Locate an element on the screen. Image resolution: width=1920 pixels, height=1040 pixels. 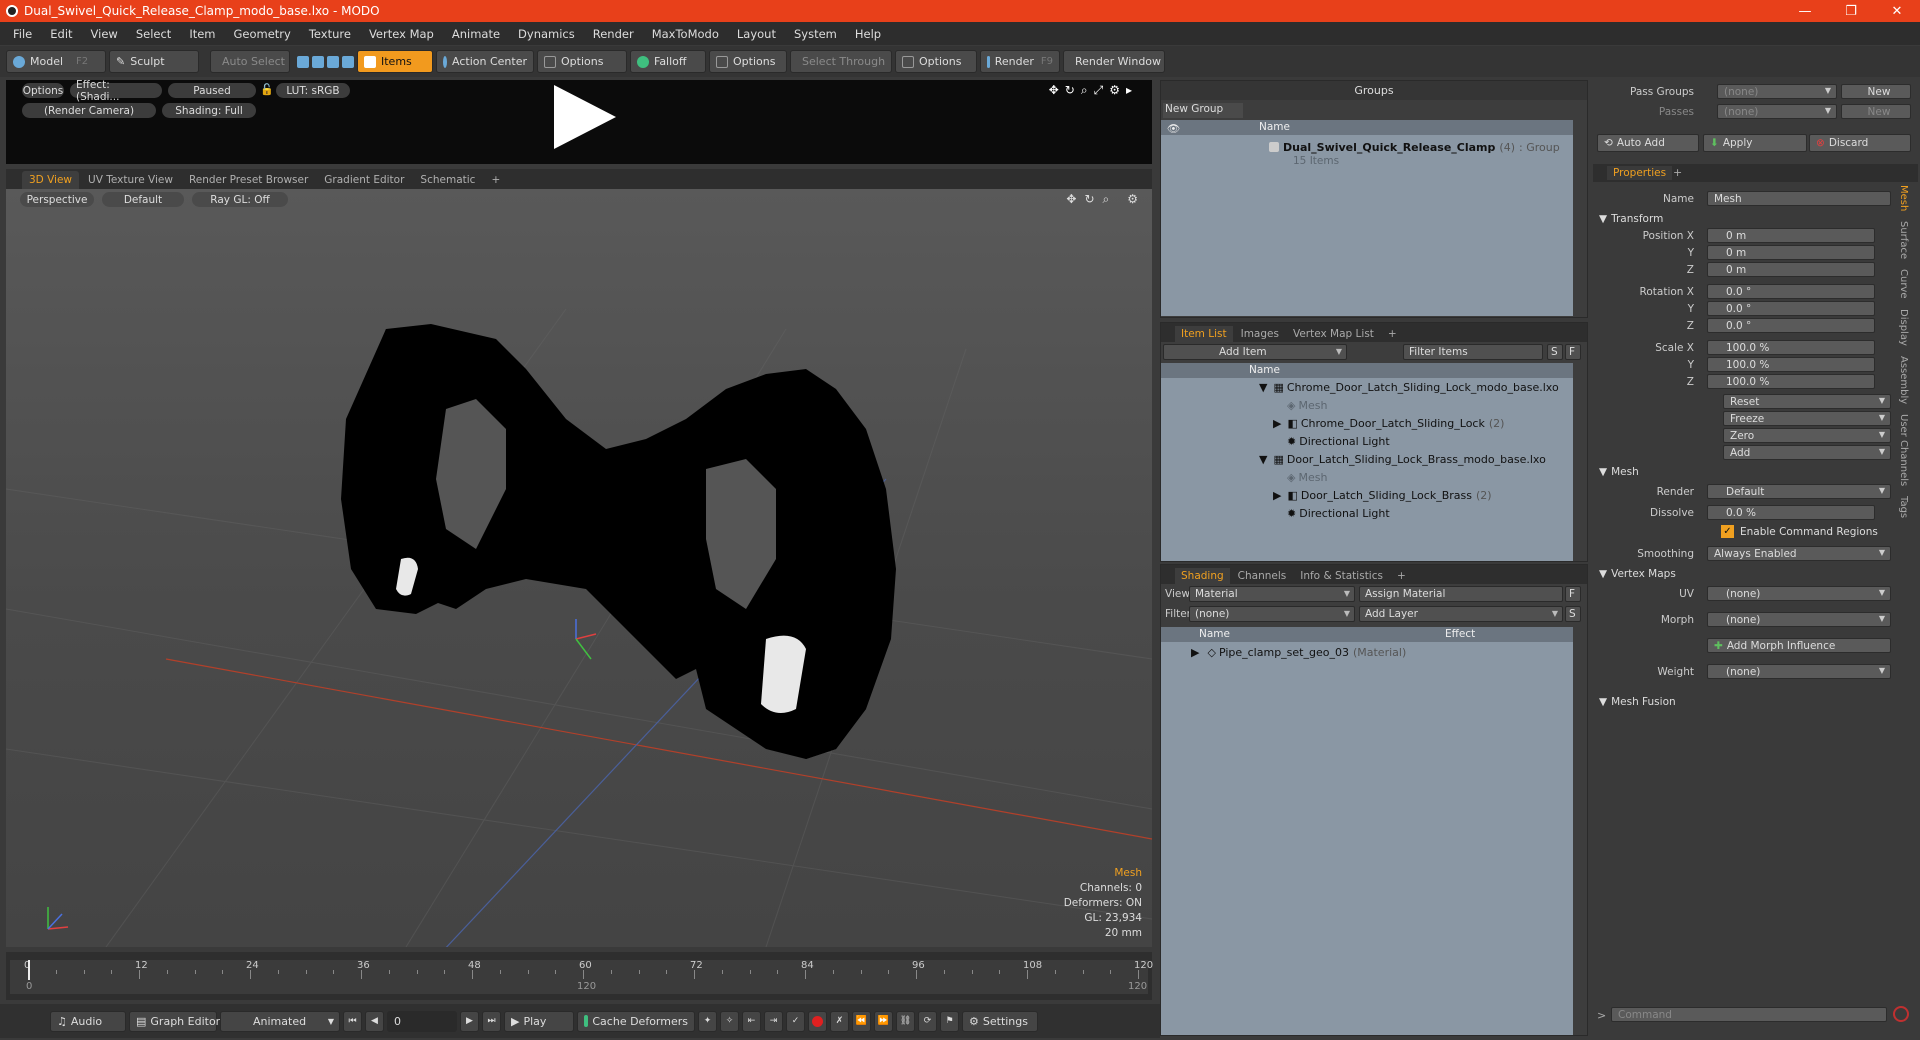
close-button: ✕ is located at coordinates (1897, 11).